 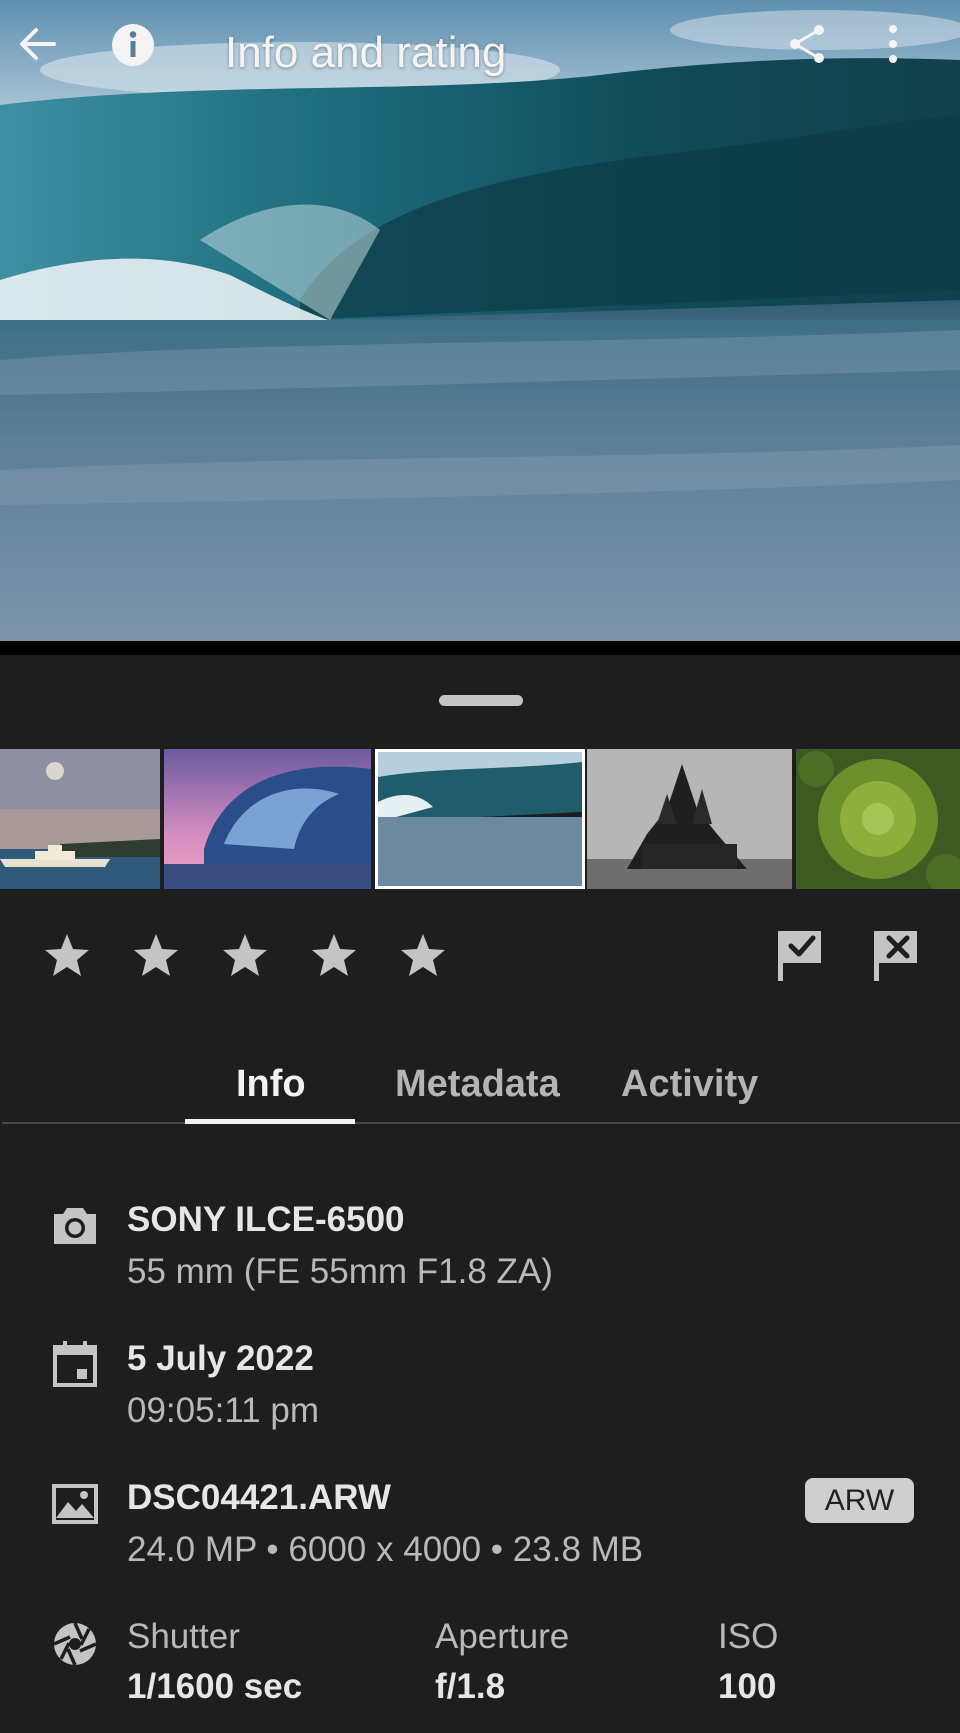 What do you see at coordinates (878, 819) in the screenshot?
I see `pine-tree-thumbnail` at bounding box center [878, 819].